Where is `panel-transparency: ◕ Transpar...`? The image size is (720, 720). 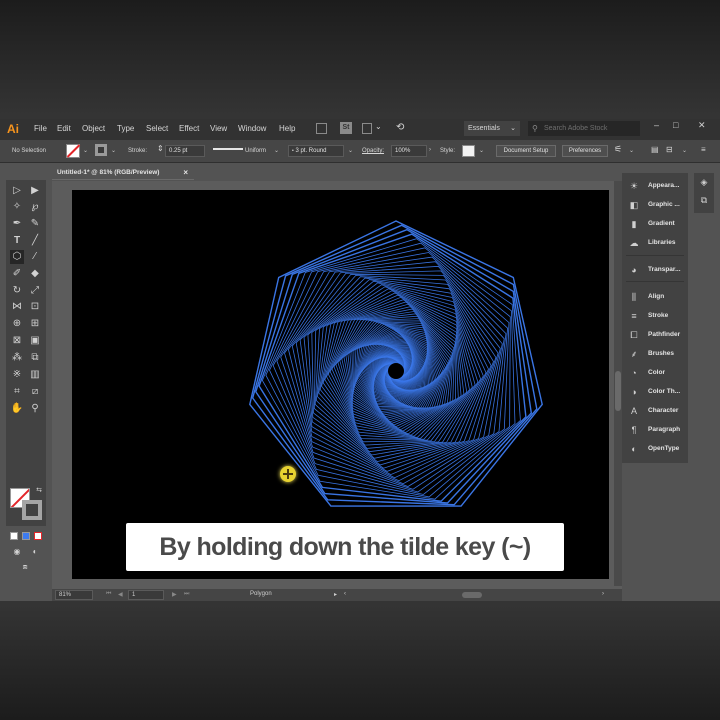
panel-transparency: ◕ Transpar... is located at coordinates (655, 270).